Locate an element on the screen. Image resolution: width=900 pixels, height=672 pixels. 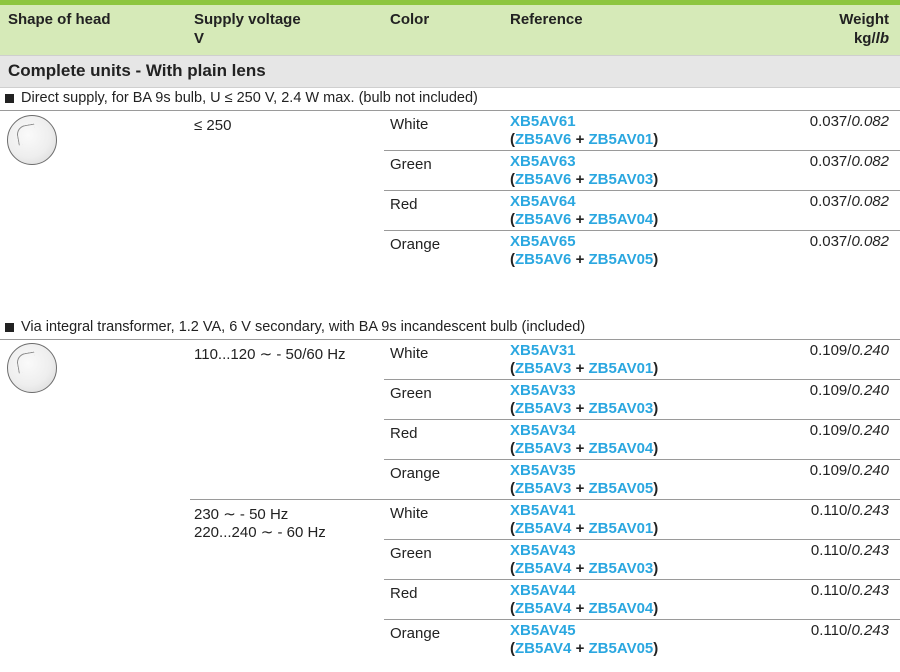
header-voltage-unit: V is located at coordinates (199, 38).